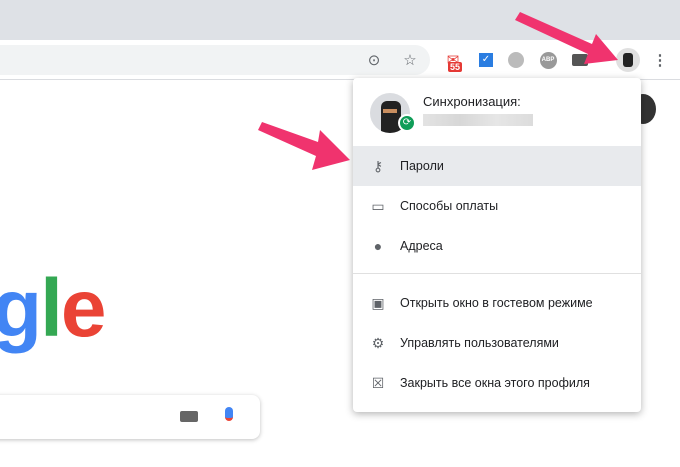  What do you see at coordinates (566, 38) in the screenshot?
I see `arrow-to-avatar` at bounding box center [566, 38].